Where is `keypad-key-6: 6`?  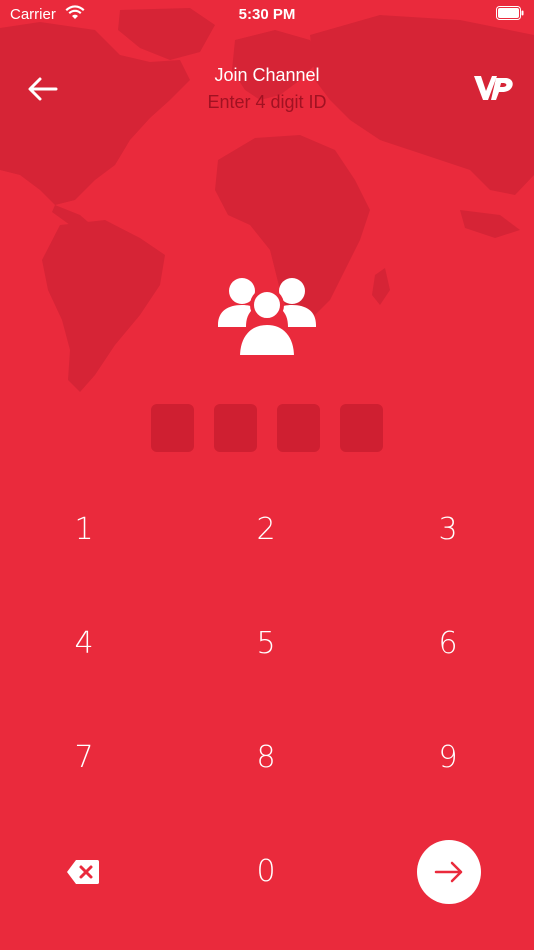 keypad-key-6: 6 is located at coordinates (448, 643).